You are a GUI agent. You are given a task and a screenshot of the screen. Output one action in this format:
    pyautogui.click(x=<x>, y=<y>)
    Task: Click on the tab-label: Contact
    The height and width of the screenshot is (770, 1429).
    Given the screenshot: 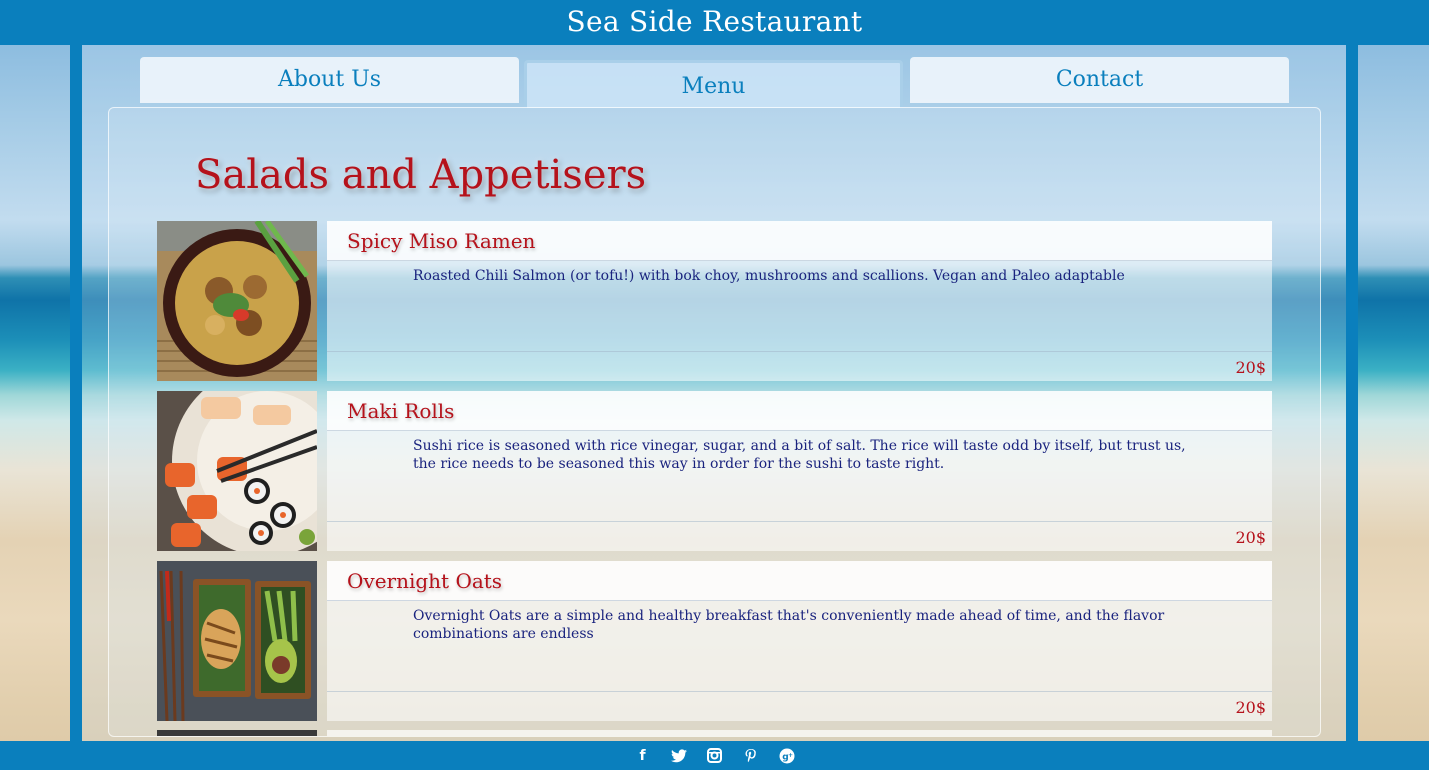 What is the action you would take?
    pyautogui.click(x=1099, y=79)
    